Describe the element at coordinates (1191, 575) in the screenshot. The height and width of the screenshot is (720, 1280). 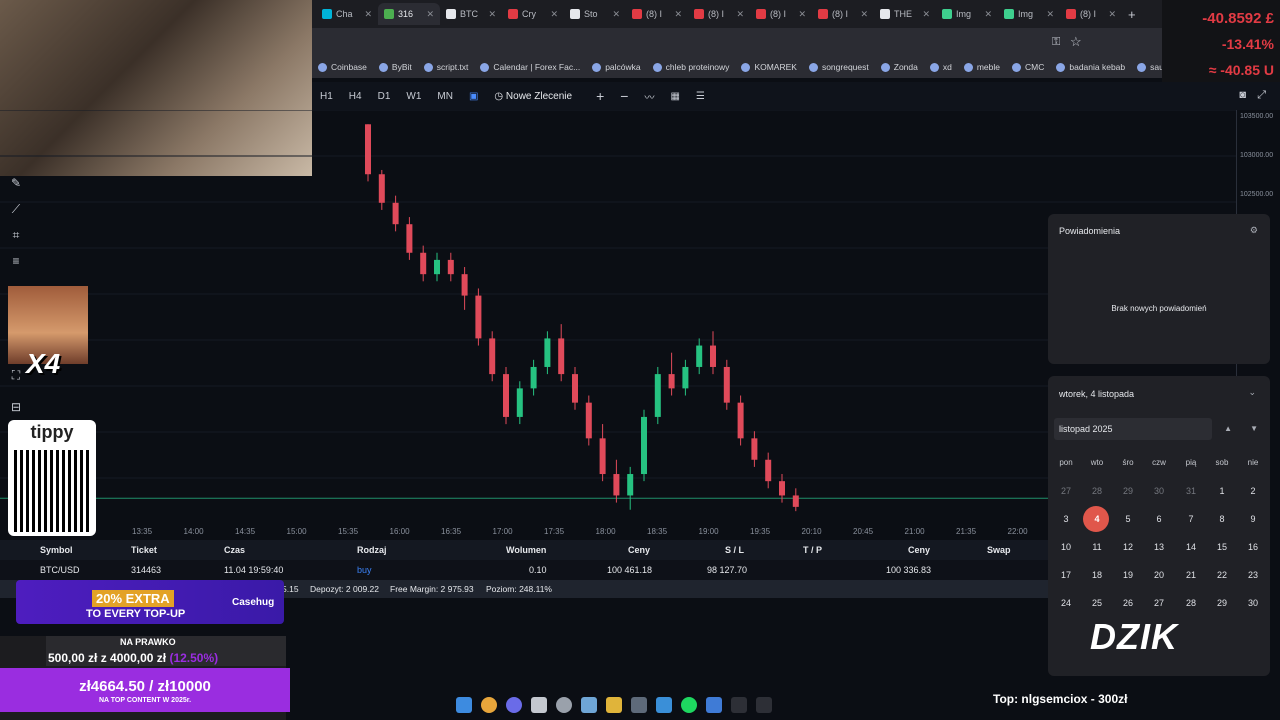
I see `calendar-day: 21` at that location.